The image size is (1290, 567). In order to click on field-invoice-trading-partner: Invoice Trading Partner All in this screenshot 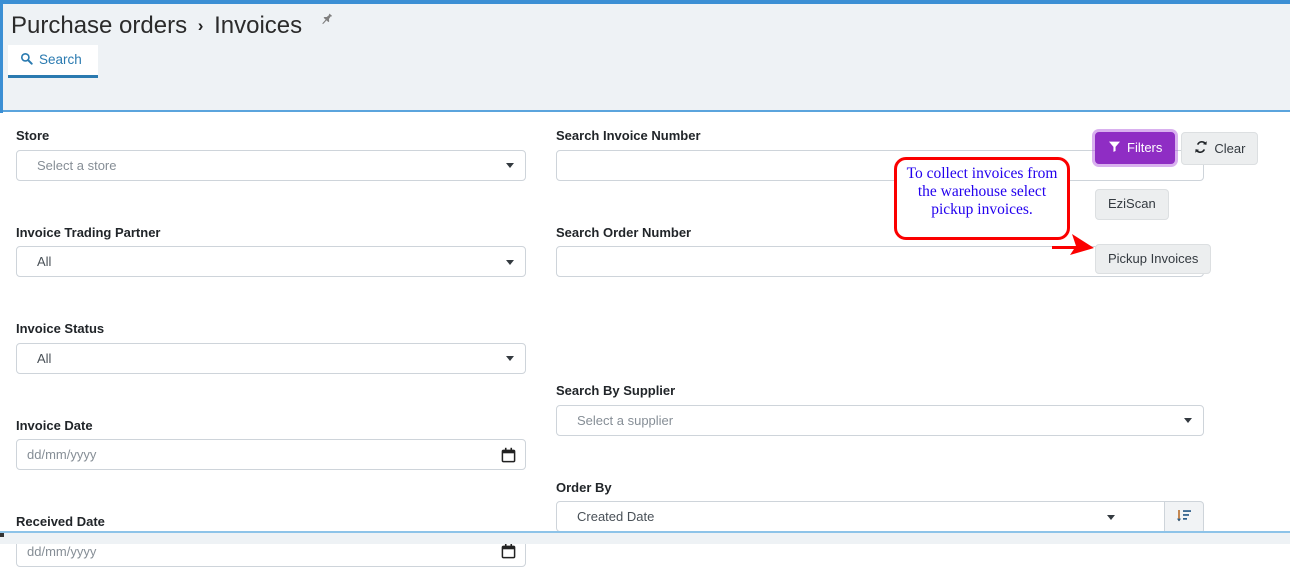, I will do `click(271, 251)`.